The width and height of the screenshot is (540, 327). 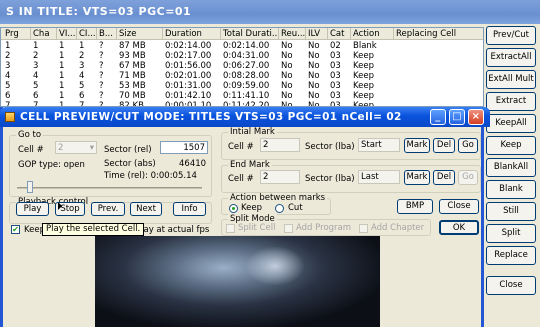 What do you see at coordinates (146, 209) in the screenshot?
I see `next-button: Next` at bounding box center [146, 209].